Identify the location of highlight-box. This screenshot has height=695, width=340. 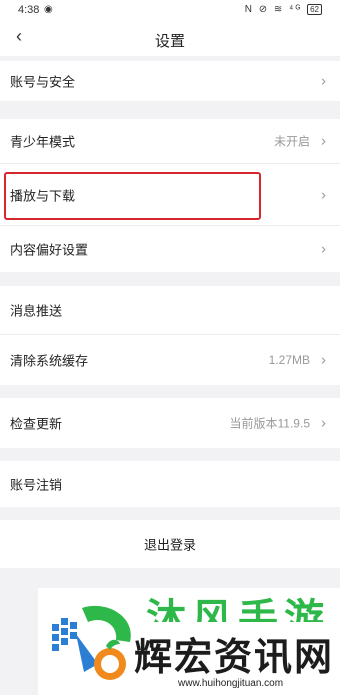
(132, 196).